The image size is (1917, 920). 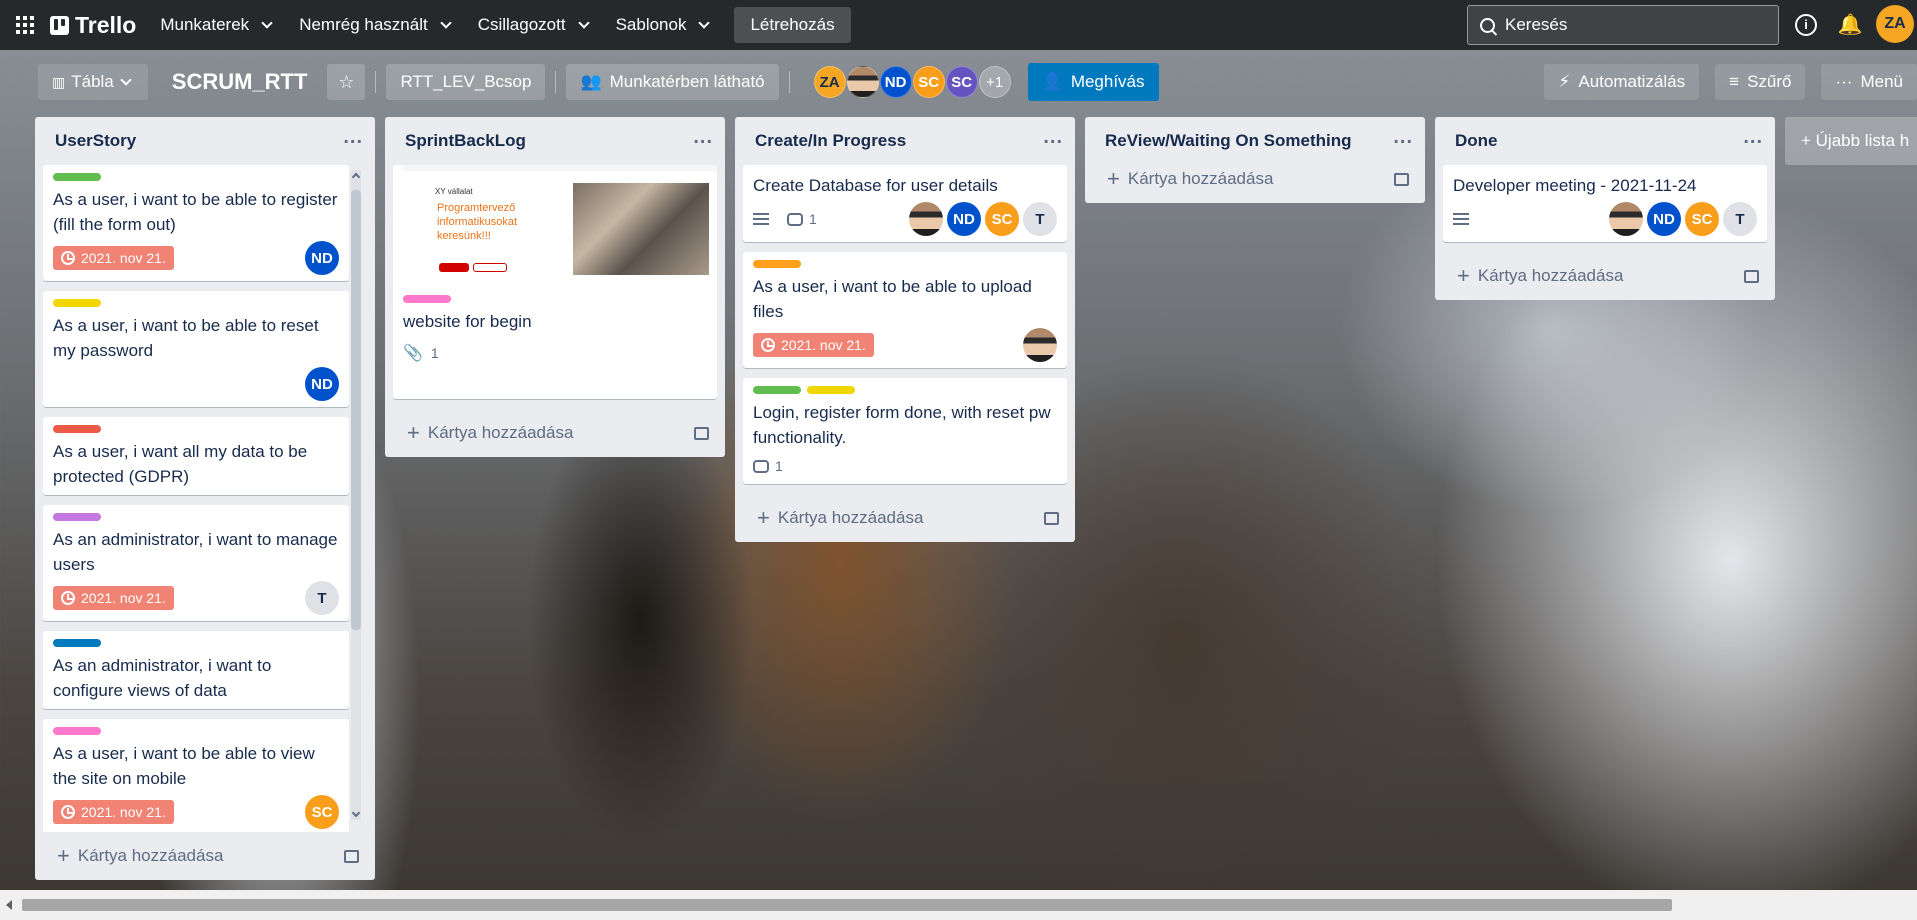 What do you see at coordinates (77, 643) in the screenshot?
I see `label-blue` at bounding box center [77, 643].